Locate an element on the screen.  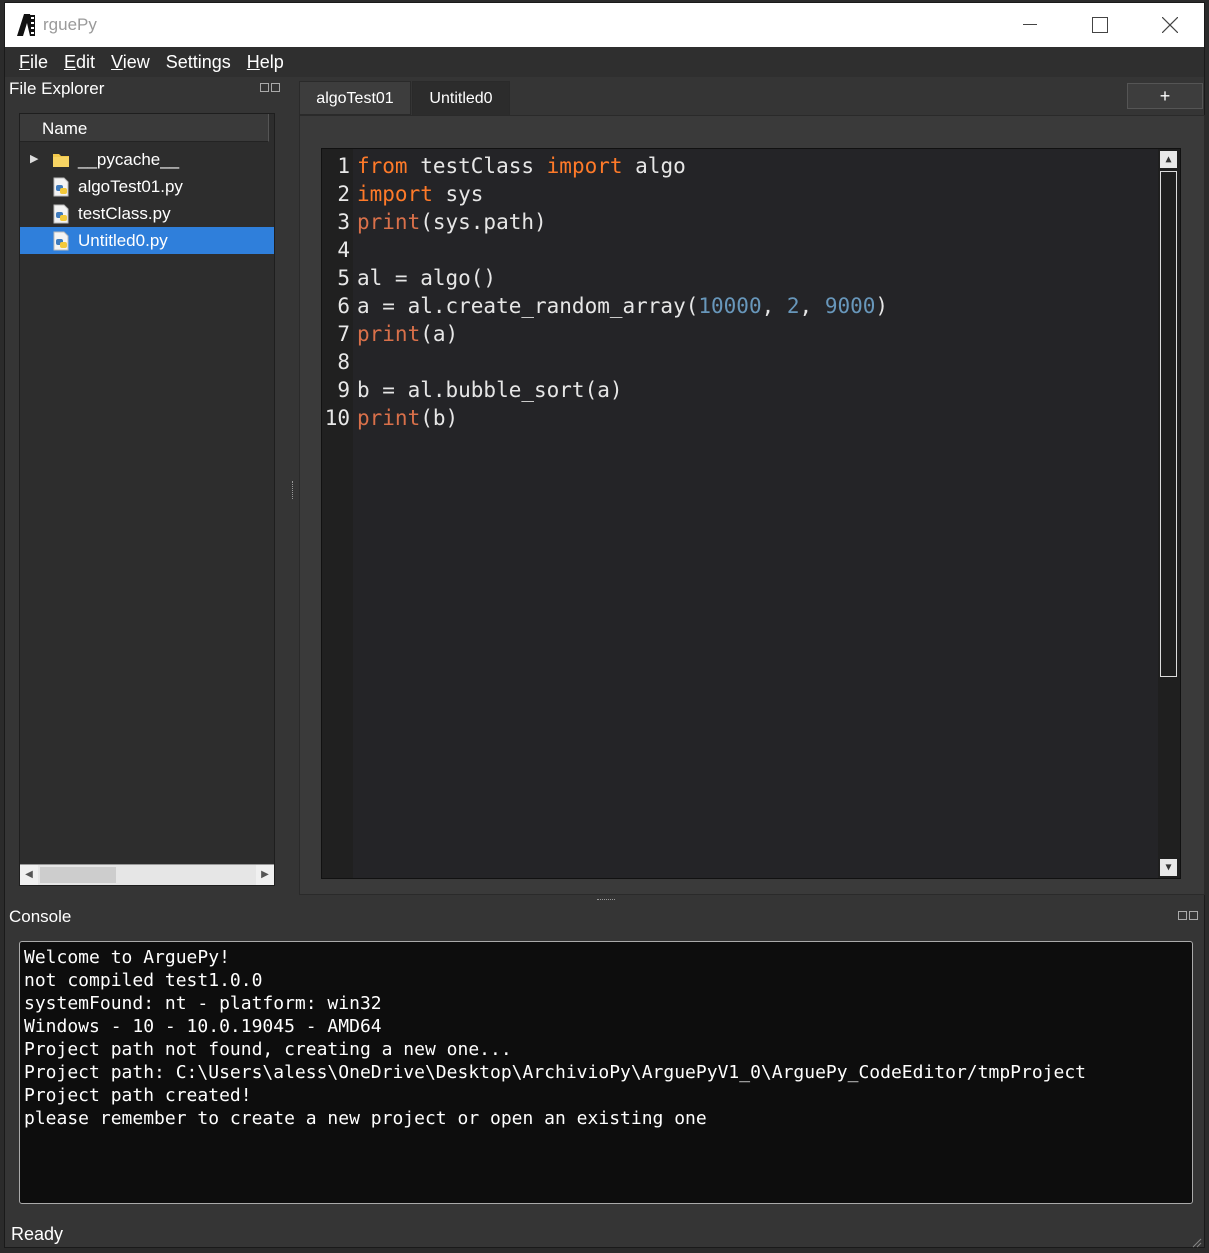
tree-item-testclass: testClass.py is located at coordinates (147, 213).